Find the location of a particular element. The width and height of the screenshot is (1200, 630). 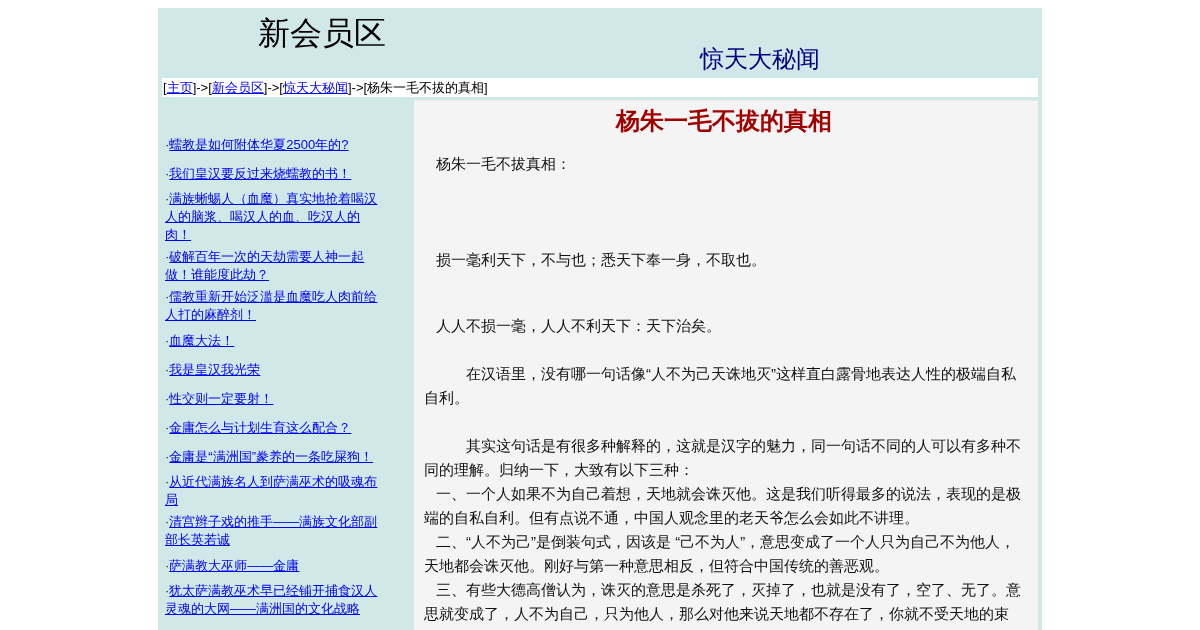

sidebar-link: ·萨满教大巫师——金庸 is located at coordinates (232, 565).